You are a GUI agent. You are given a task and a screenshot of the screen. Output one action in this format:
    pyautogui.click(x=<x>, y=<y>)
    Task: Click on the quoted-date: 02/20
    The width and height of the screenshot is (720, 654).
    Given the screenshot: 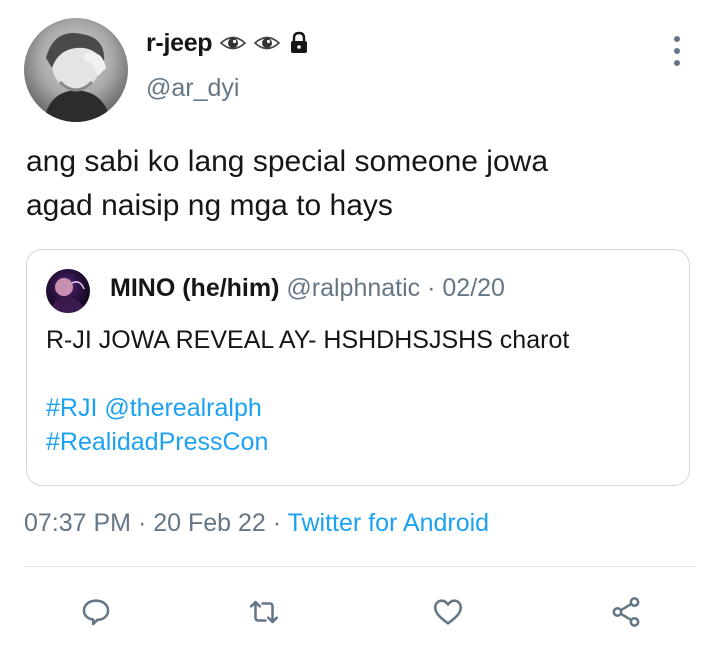 What is the action you would take?
    pyautogui.click(x=473, y=288)
    